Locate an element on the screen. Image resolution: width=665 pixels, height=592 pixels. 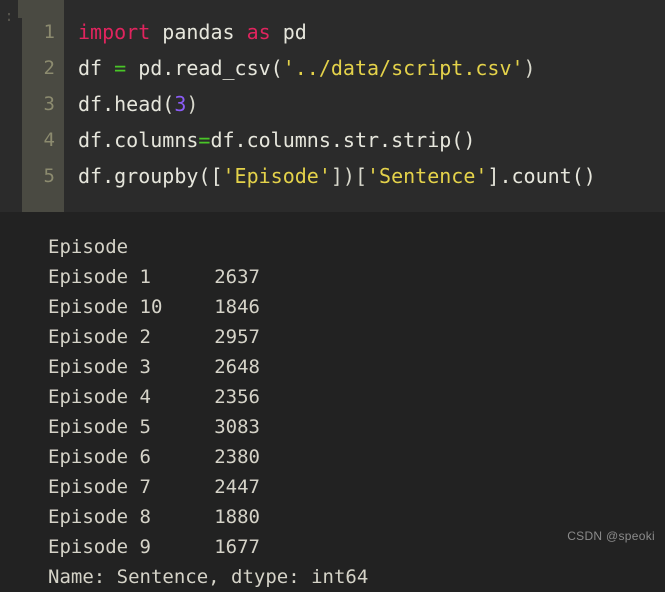
line-number: 4 is located at coordinates (49, 140).